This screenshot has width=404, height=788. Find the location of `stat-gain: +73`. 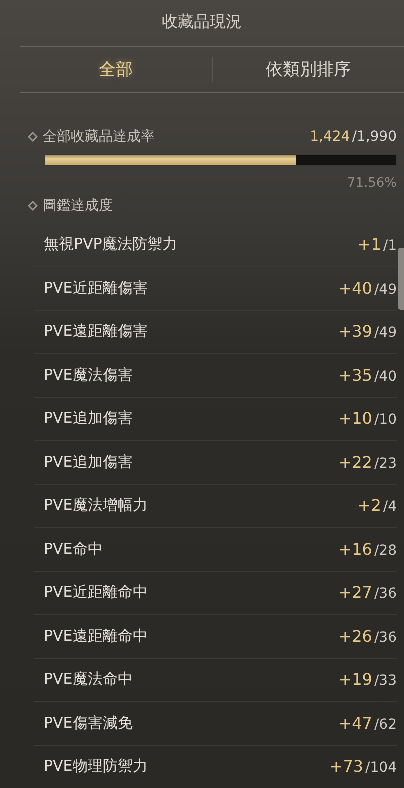

stat-gain: +73 is located at coordinates (347, 766).